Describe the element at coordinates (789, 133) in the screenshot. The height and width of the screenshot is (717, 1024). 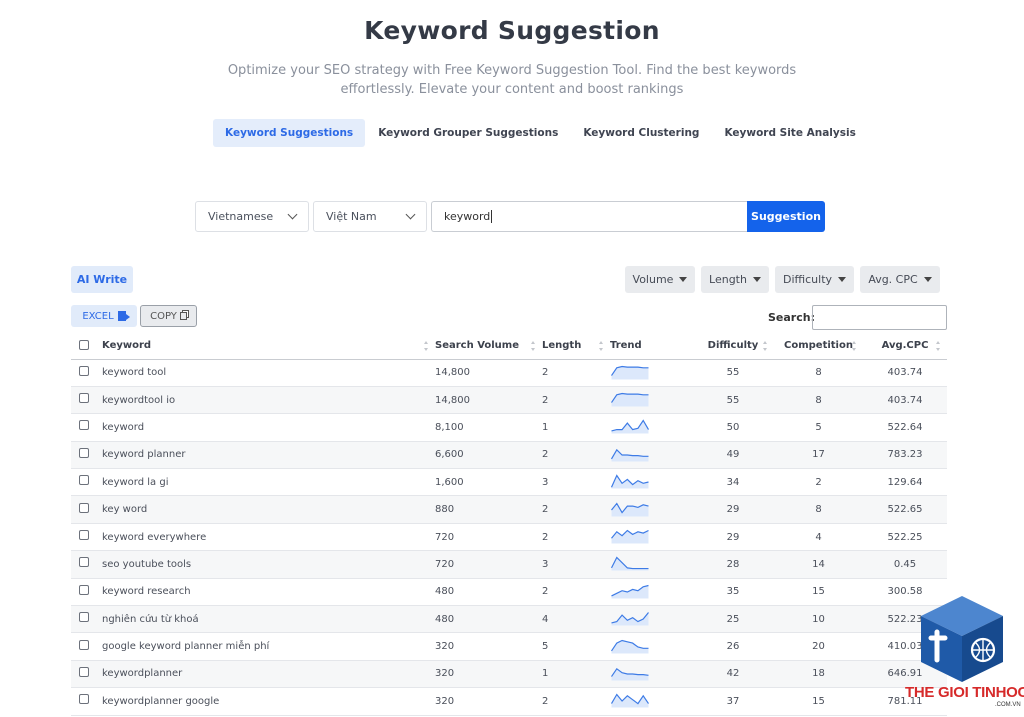
I see `tab-keyword-site-analysis: Keyword Site Analysis` at that location.